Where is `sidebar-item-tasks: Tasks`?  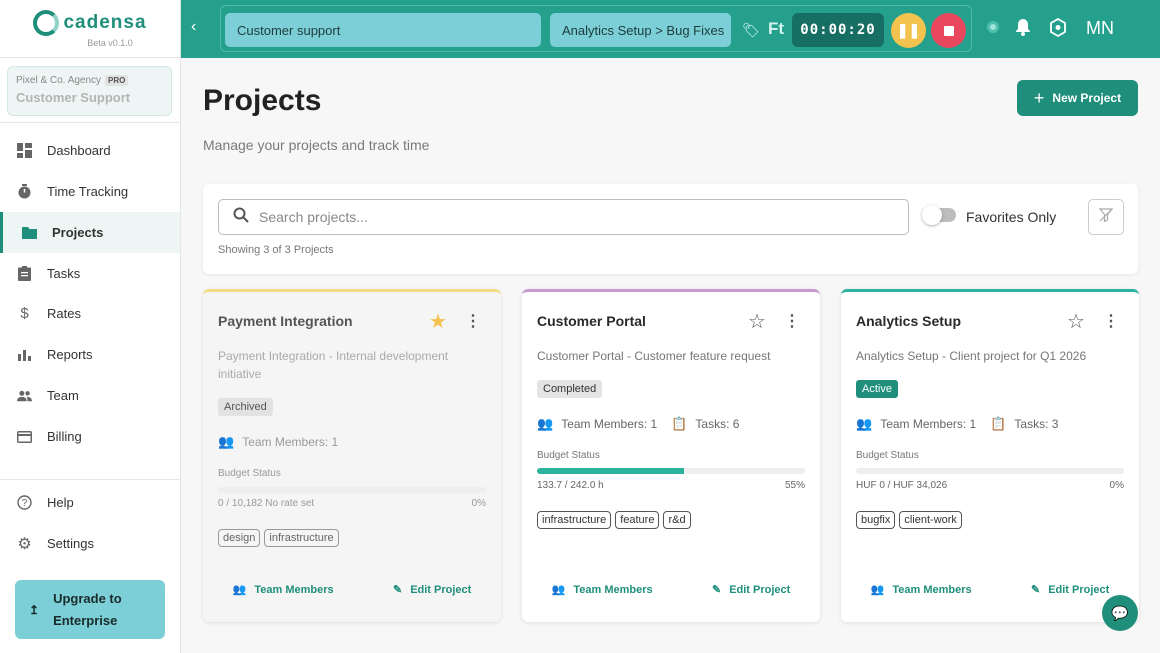 sidebar-item-tasks: Tasks is located at coordinates (90, 273).